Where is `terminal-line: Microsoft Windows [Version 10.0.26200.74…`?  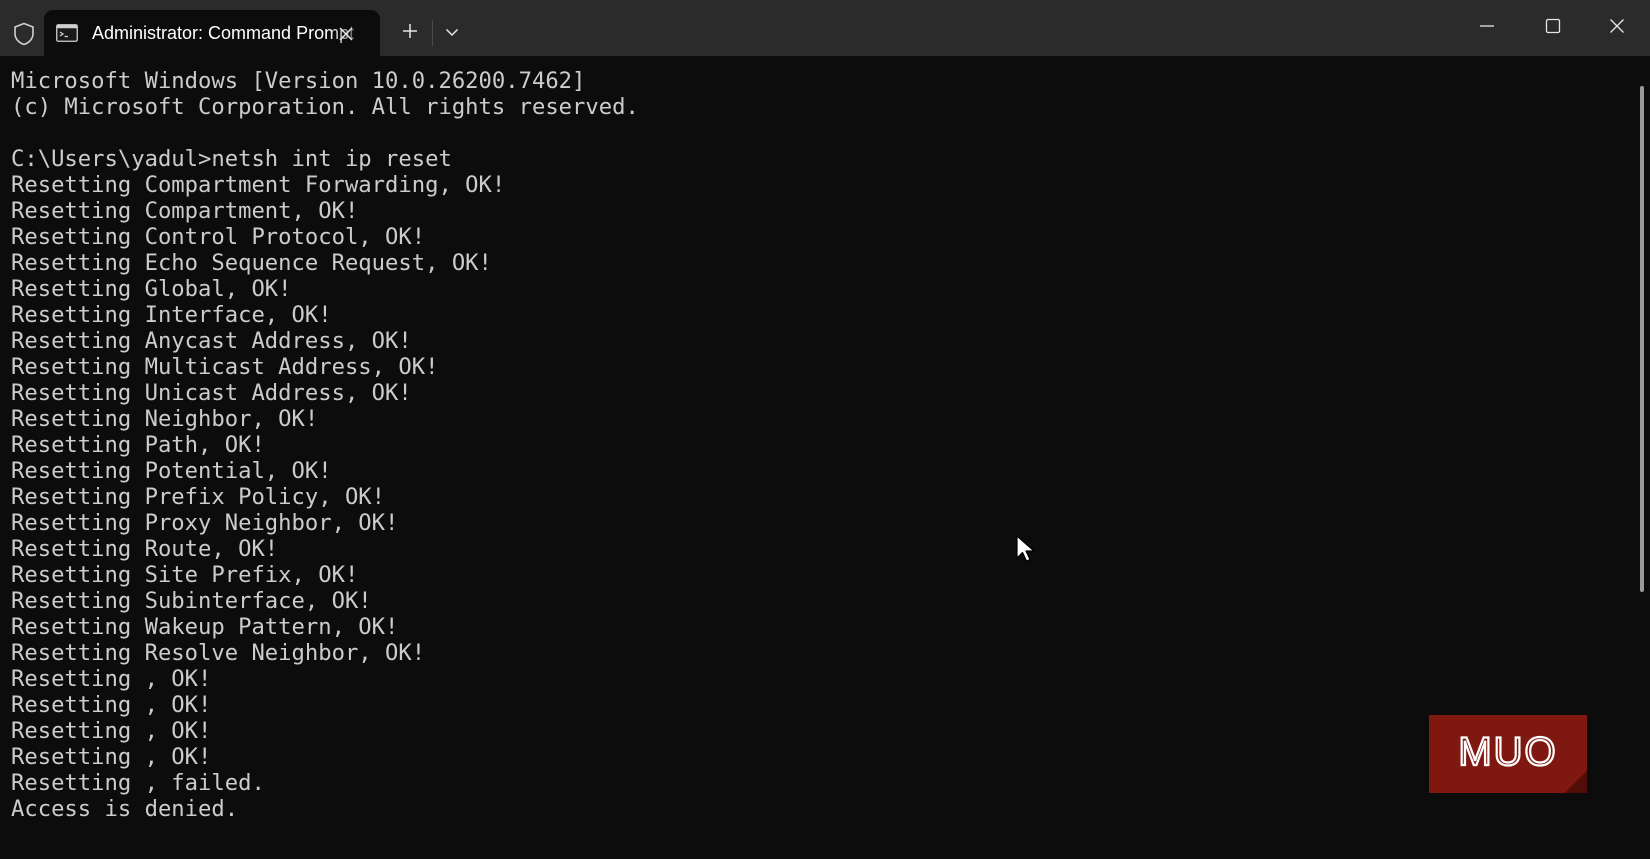
terminal-line: Microsoft Windows [Version 10.0.26200.74… is located at coordinates (298, 81).